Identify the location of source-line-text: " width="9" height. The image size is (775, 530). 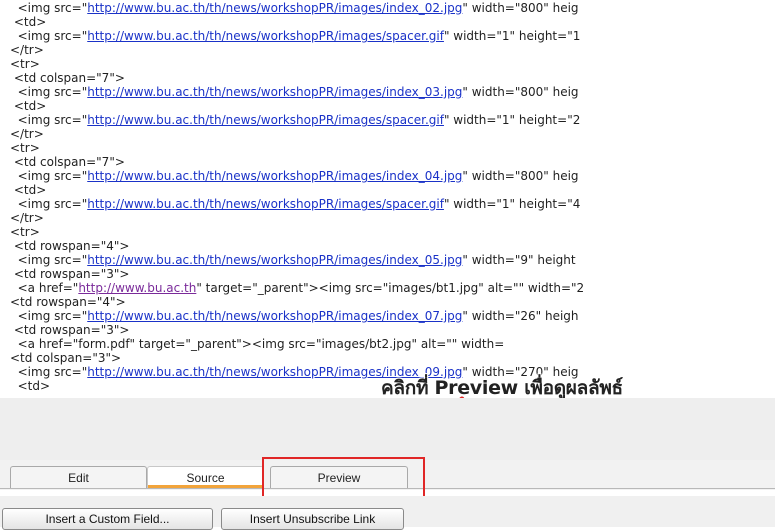
(519, 260).